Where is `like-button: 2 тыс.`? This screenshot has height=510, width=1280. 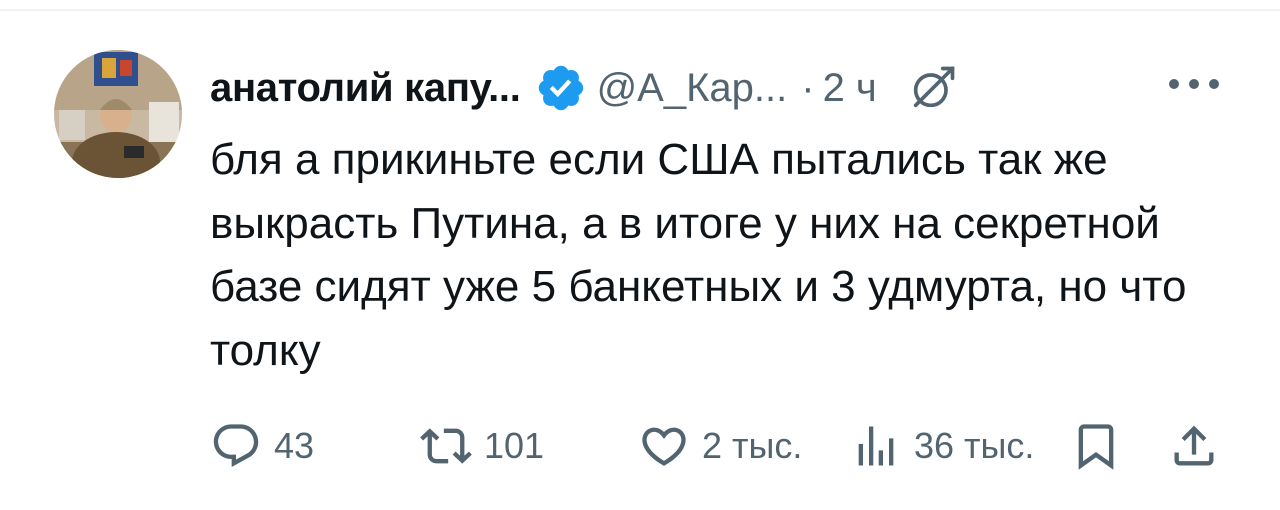
like-button: 2 тыс. is located at coordinates (720, 446).